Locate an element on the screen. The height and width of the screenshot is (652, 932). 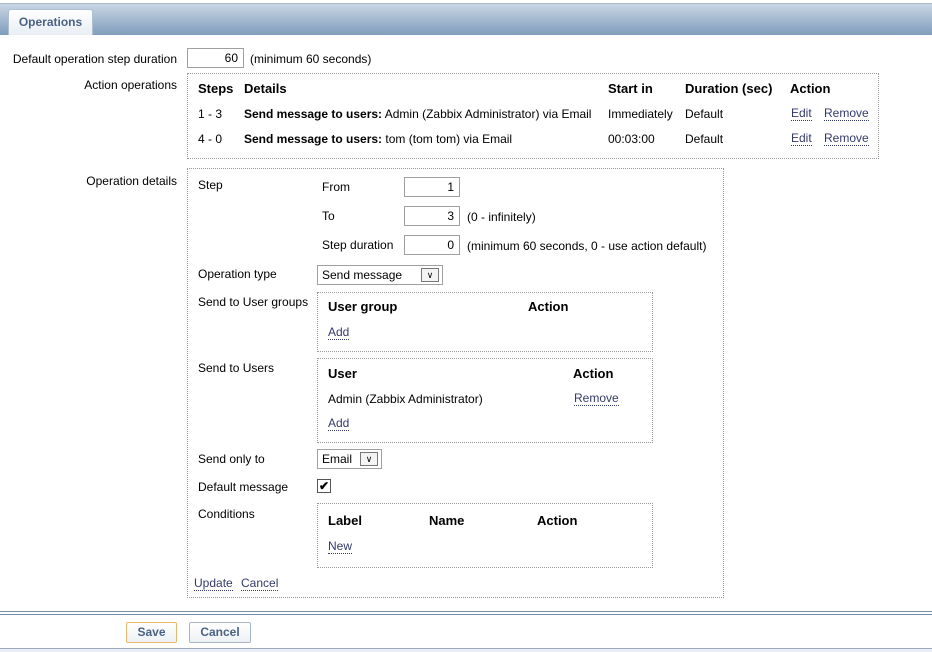
new-condition-link: New is located at coordinates (340, 547).